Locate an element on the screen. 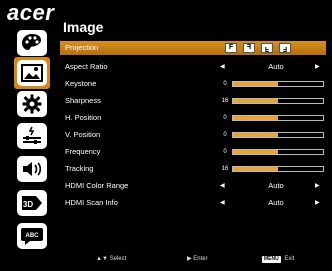  up-down-arrow-icon: ▲▼ is located at coordinates (102, 259).